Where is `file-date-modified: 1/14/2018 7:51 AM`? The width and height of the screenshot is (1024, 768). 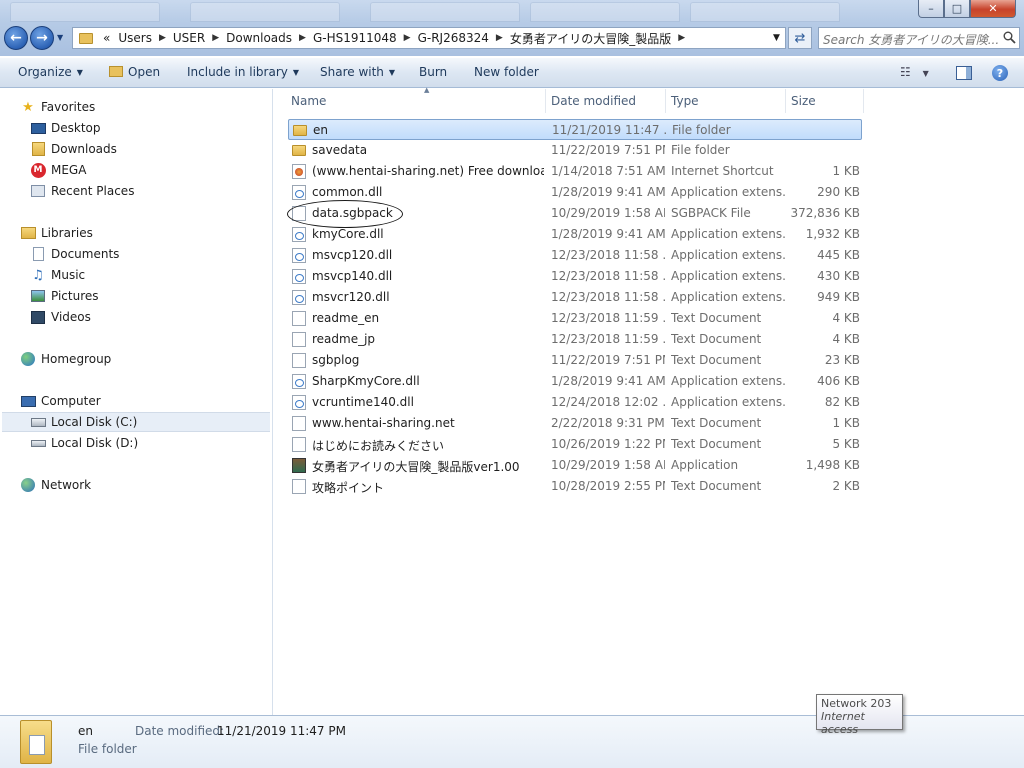 file-date-modified: 1/14/2018 7:51 AM is located at coordinates (608, 171).